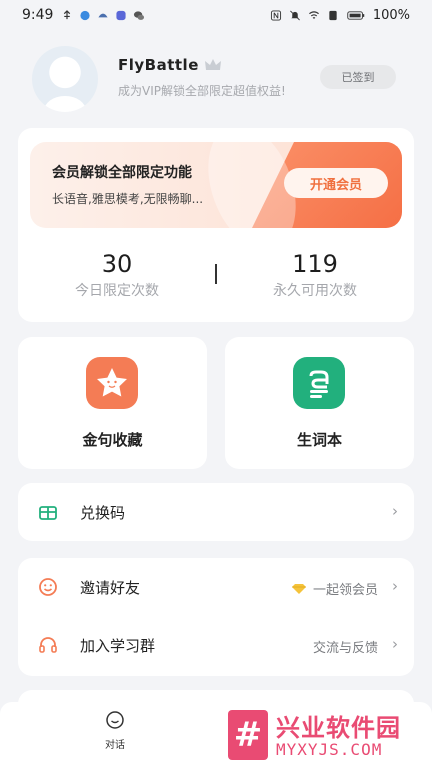  I want to click on row-label: 邀请好友, so click(110, 588).